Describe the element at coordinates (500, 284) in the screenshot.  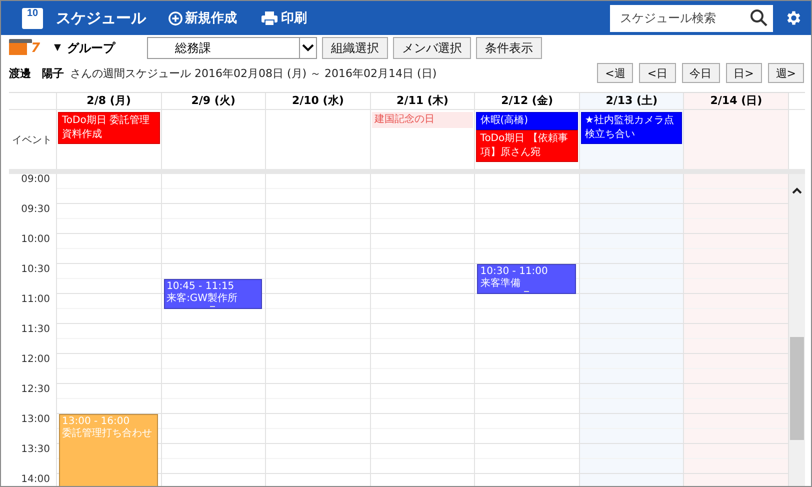
I see `event-title: 来客準備` at that location.